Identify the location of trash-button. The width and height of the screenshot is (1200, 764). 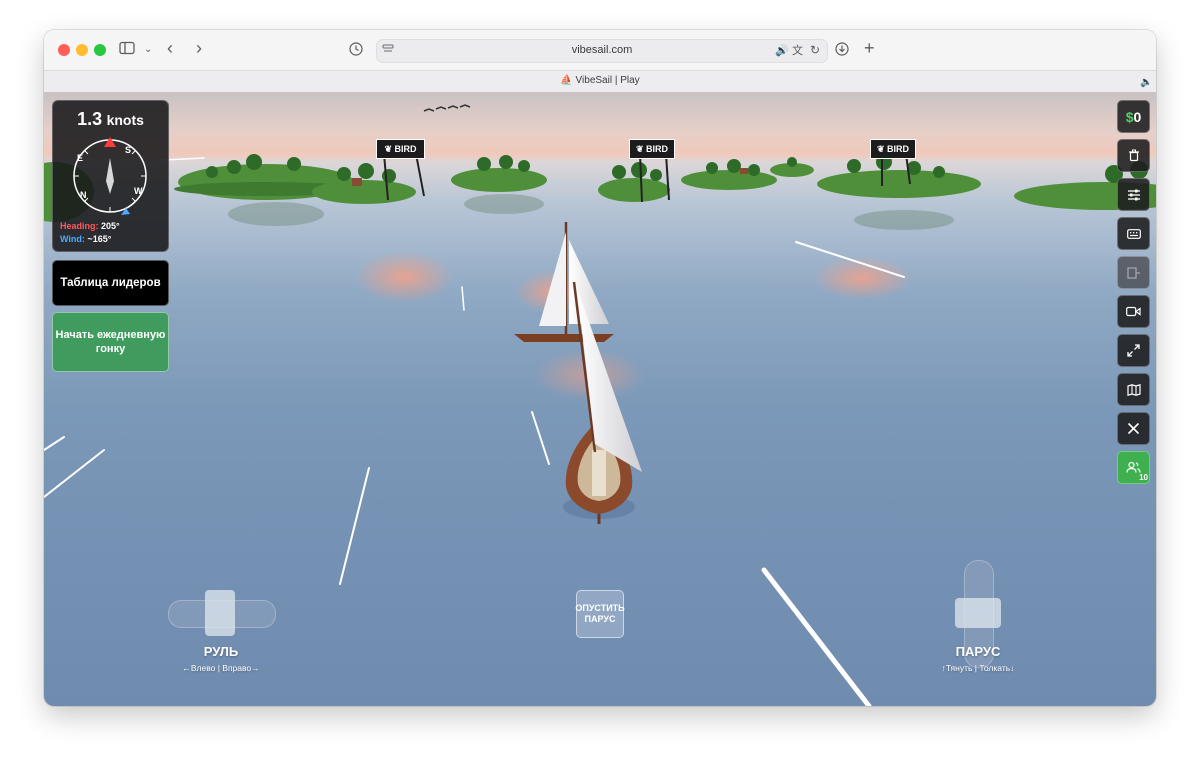
(1133, 155).